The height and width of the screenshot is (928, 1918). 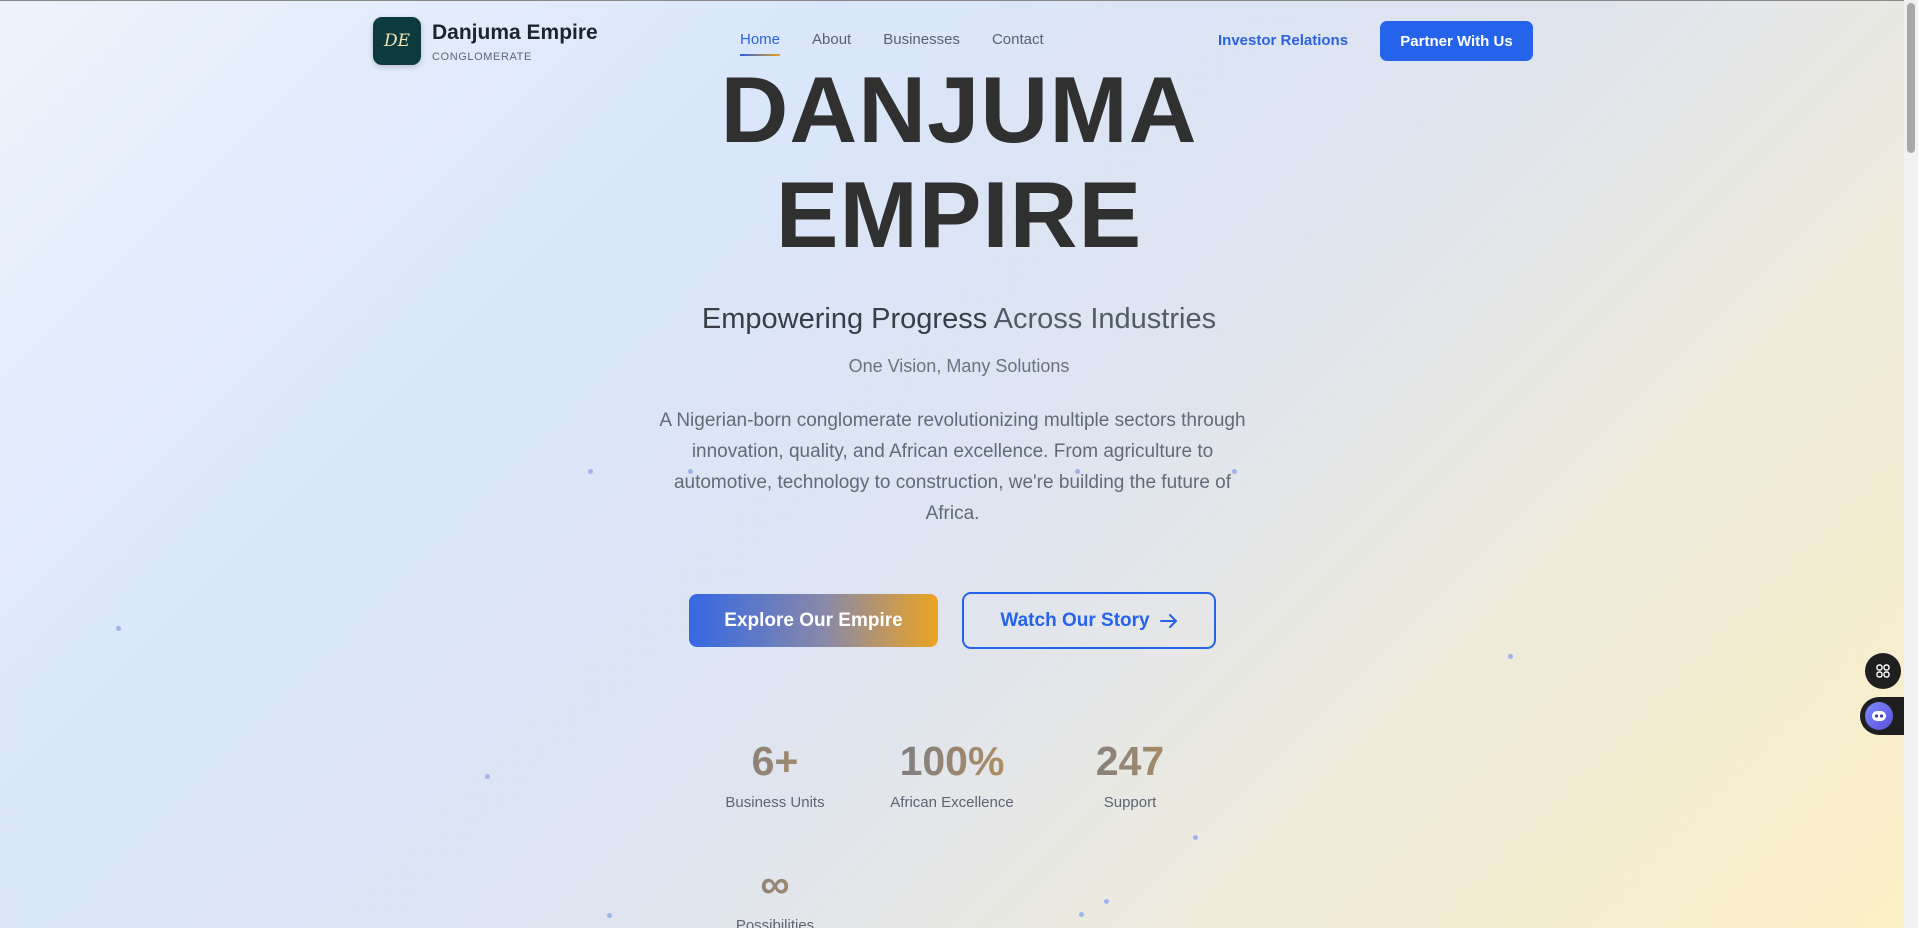 I want to click on stat-value: 6+, so click(x=775, y=761).